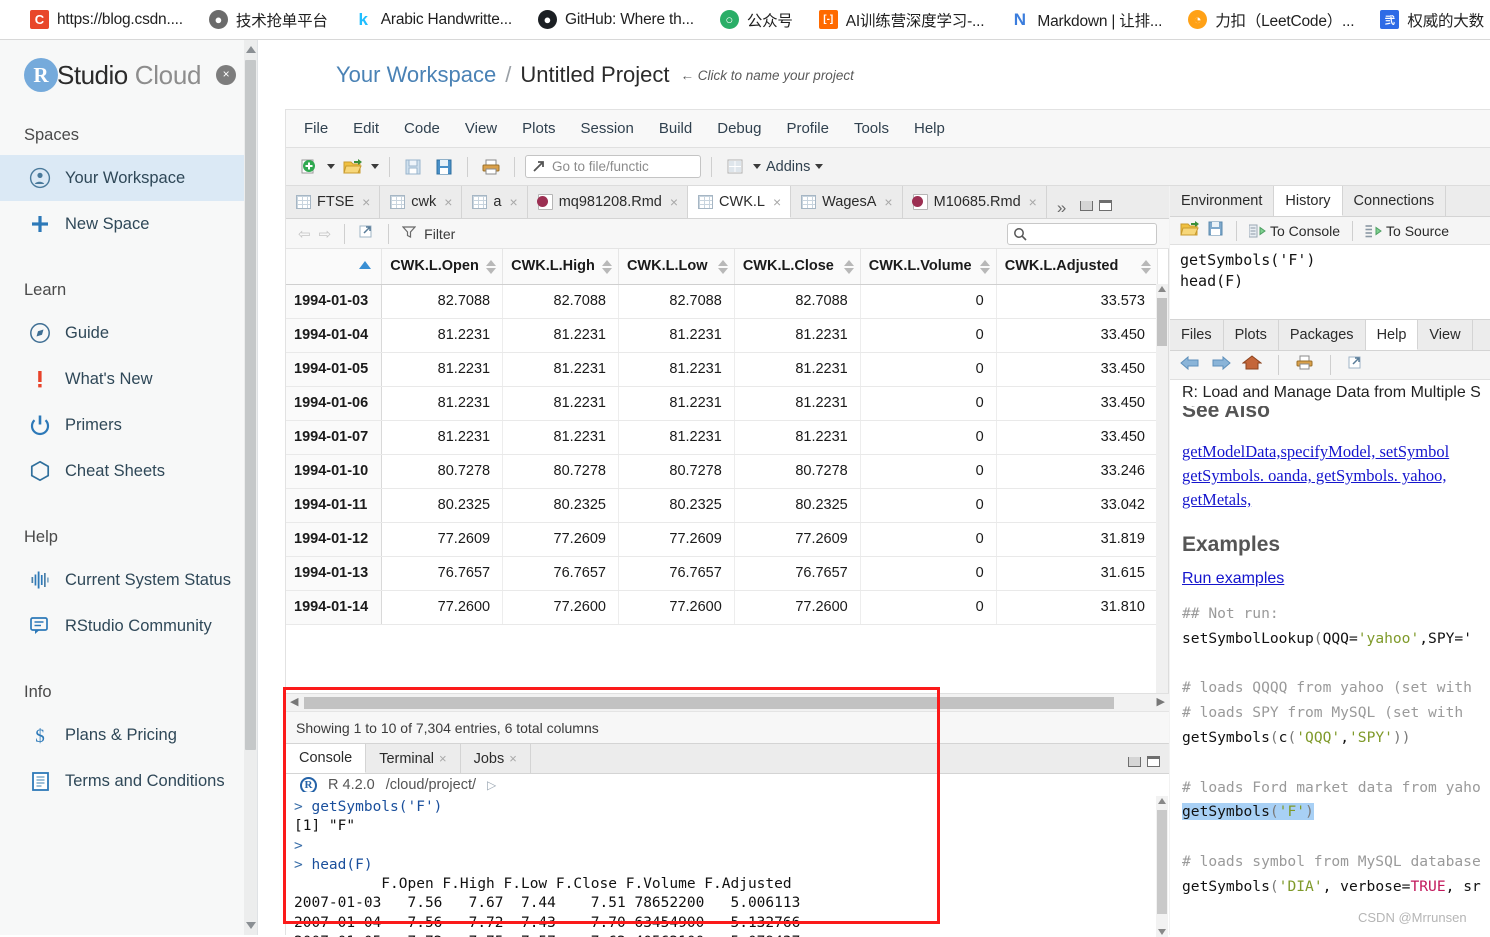 This screenshot has width=1490, height=937. What do you see at coordinates (481, 128) in the screenshot?
I see `menu-view: View` at bounding box center [481, 128].